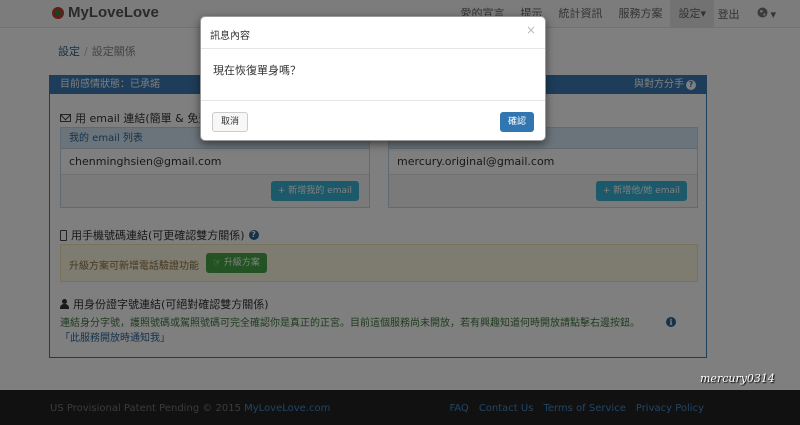 The height and width of the screenshot is (425, 800). I want to click on confirm-button: 確認, so click(516, 122).